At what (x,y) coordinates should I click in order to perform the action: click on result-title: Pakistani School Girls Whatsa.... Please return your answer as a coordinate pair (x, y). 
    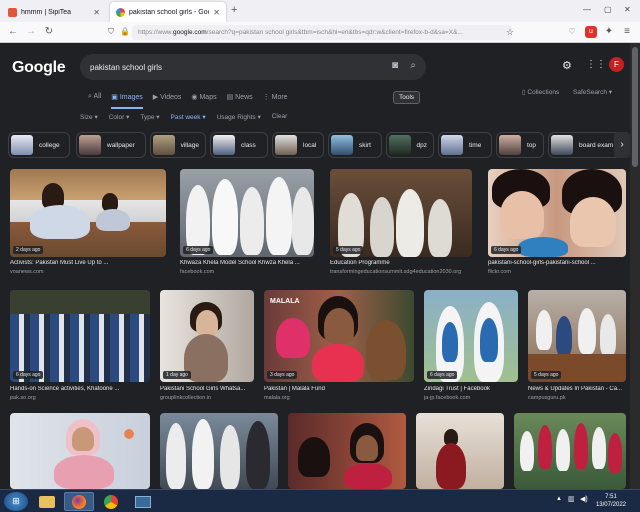
    Looking at the image, I should click on (207, 389).